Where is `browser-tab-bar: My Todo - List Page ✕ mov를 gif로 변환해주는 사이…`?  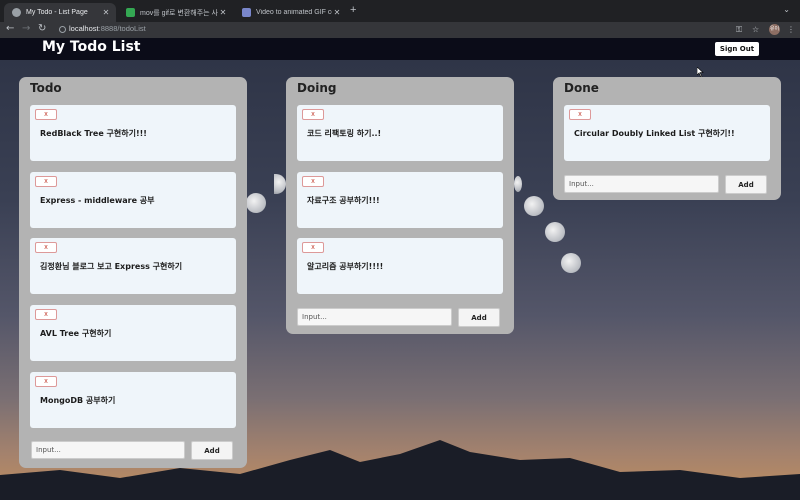 browser-tab-bar: My Todo - List Page ✕ mov를 gif로 변환해주는 사이… is located at coordinates (400, 11).